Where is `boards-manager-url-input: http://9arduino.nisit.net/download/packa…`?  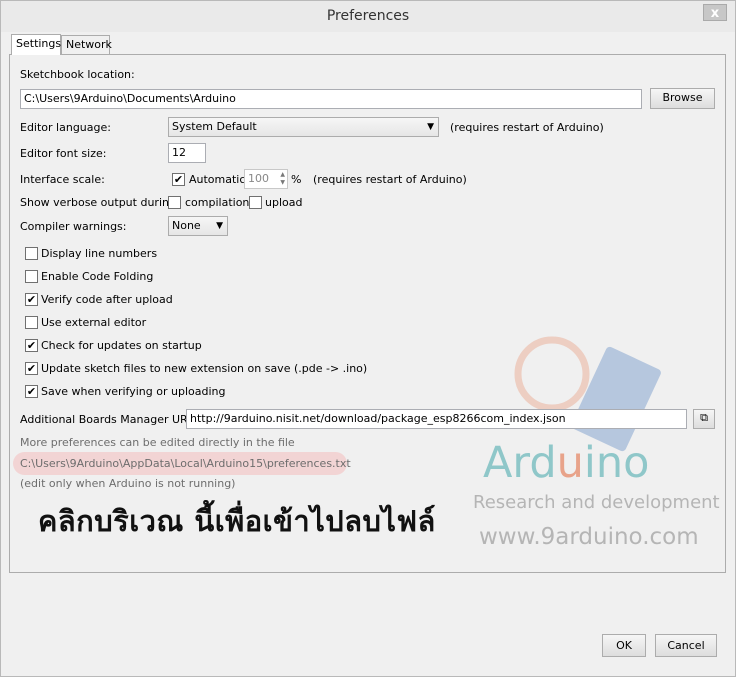
boards-manager-url-input: http://9arduino.nisit.net/download/packa… is located at coordinates (436, 419).